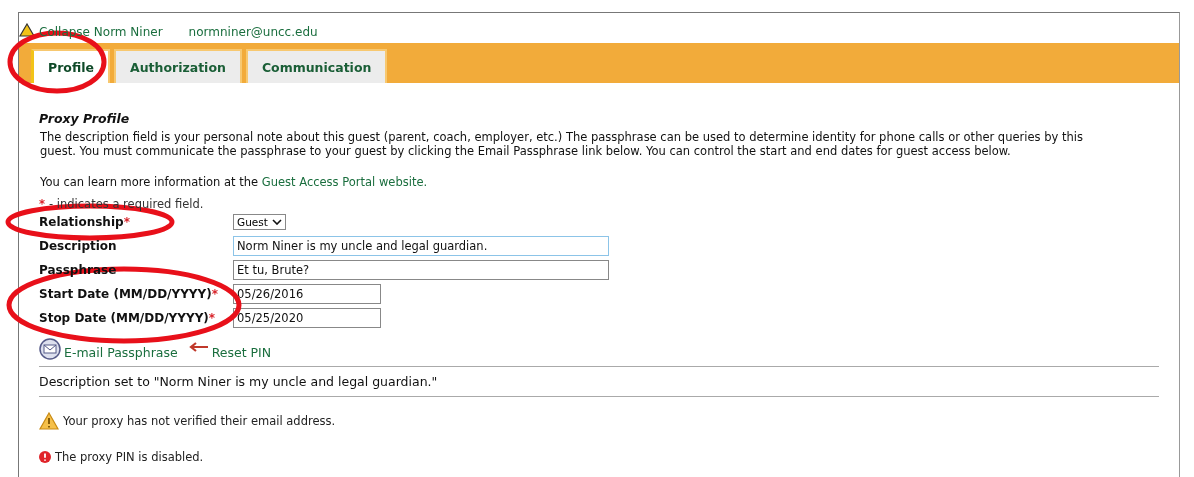 This screenshot has height=477, width=1194. I want to click on intro-text: The description field is your personal note about this guest (parent, coach, employer, etc.) The passphrase can be used to determine identity for phone calls or other queries by this guest. You must communicate the passphrase to your guest by clicking the Email Passphrase link below. You can control the start and end dates for guest access below., so click(562, 144).